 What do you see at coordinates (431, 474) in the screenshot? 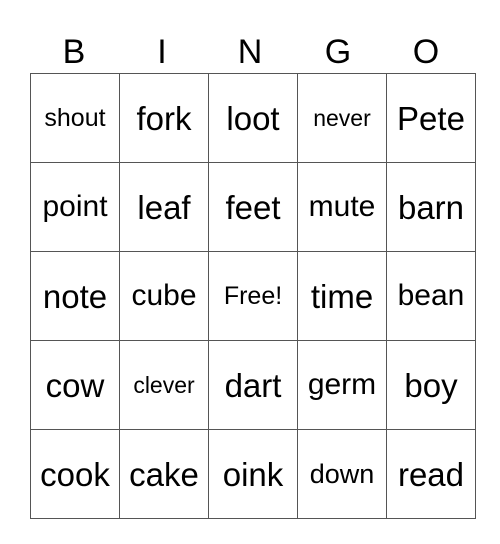
I see `bingo-cell: read` at bounding box center [431, 474].